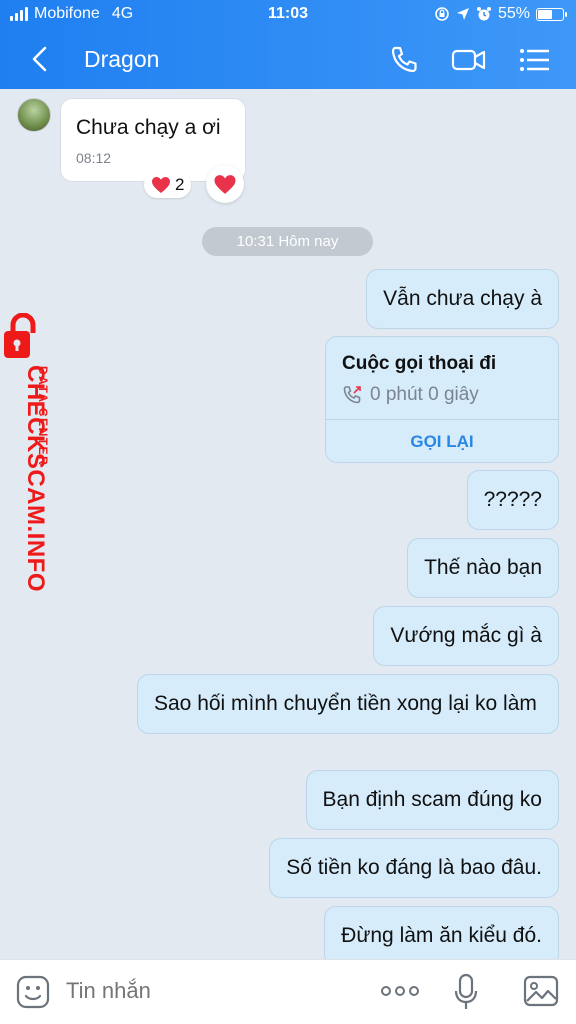 The height and width of the screenshot is (1024, 576). Describe the element at coordinates (442, 14) in the screenshot. I see `orientation-lock-icon` at that location.